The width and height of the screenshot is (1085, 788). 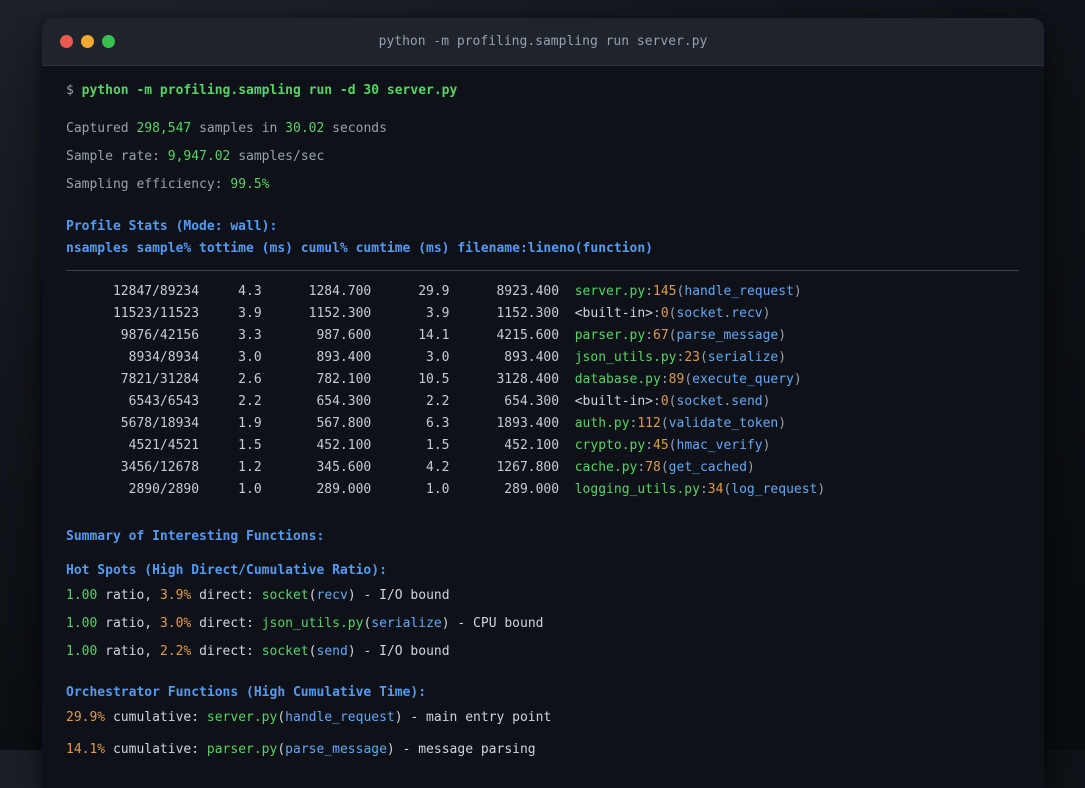 I want to click on summary-heading: Summary of Interesting Functions:, so click(x=555, y=537).